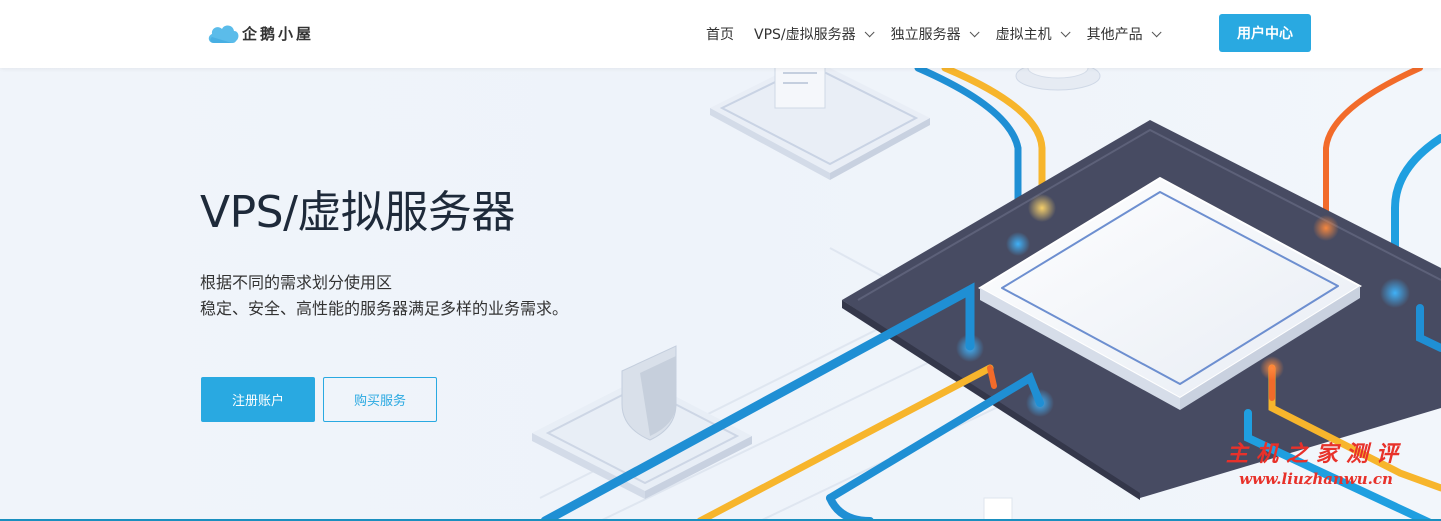  I want to click on watermark: 主机之家测评 www.liuzhanwu.cn, so click(1316, 462).